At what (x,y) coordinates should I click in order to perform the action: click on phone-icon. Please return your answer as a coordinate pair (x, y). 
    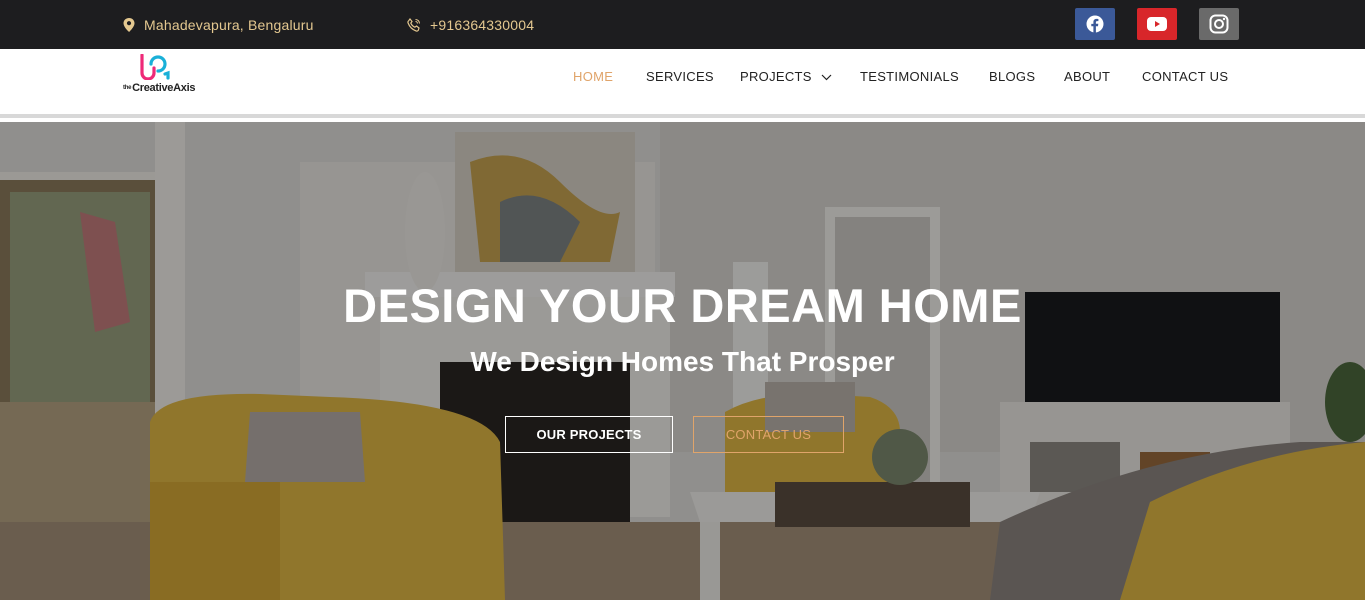
    Looking at the image, I should click on (414, 24).